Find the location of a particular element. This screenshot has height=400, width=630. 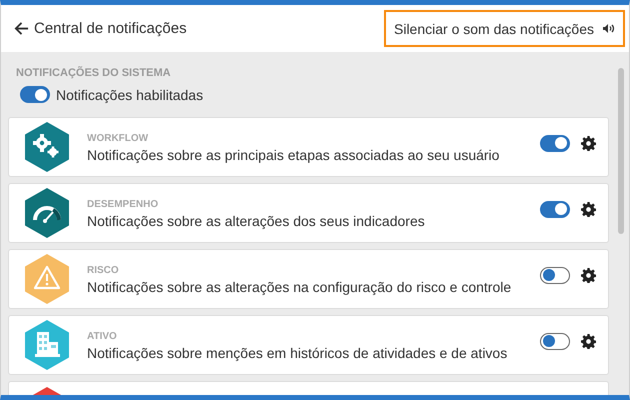

category-description: Notificações sobre as principais etapas associadas ao seu usuário is located at coordinates (293, 155).